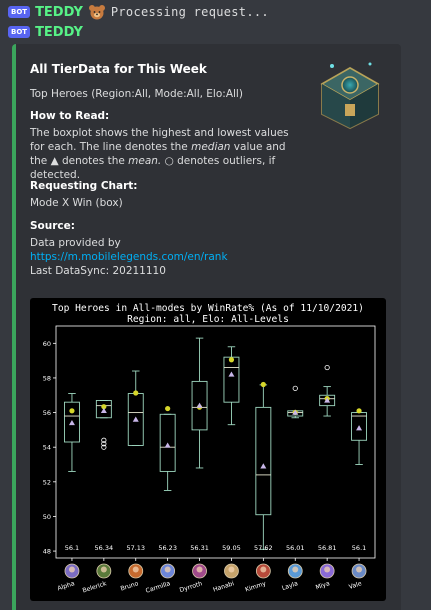 The width and height of the screenshot is (431, 610). What do you see at coordinates (355, 585) in the screenshot?
I see `x-tick-label: Vale` at bounding box center [355, 585].